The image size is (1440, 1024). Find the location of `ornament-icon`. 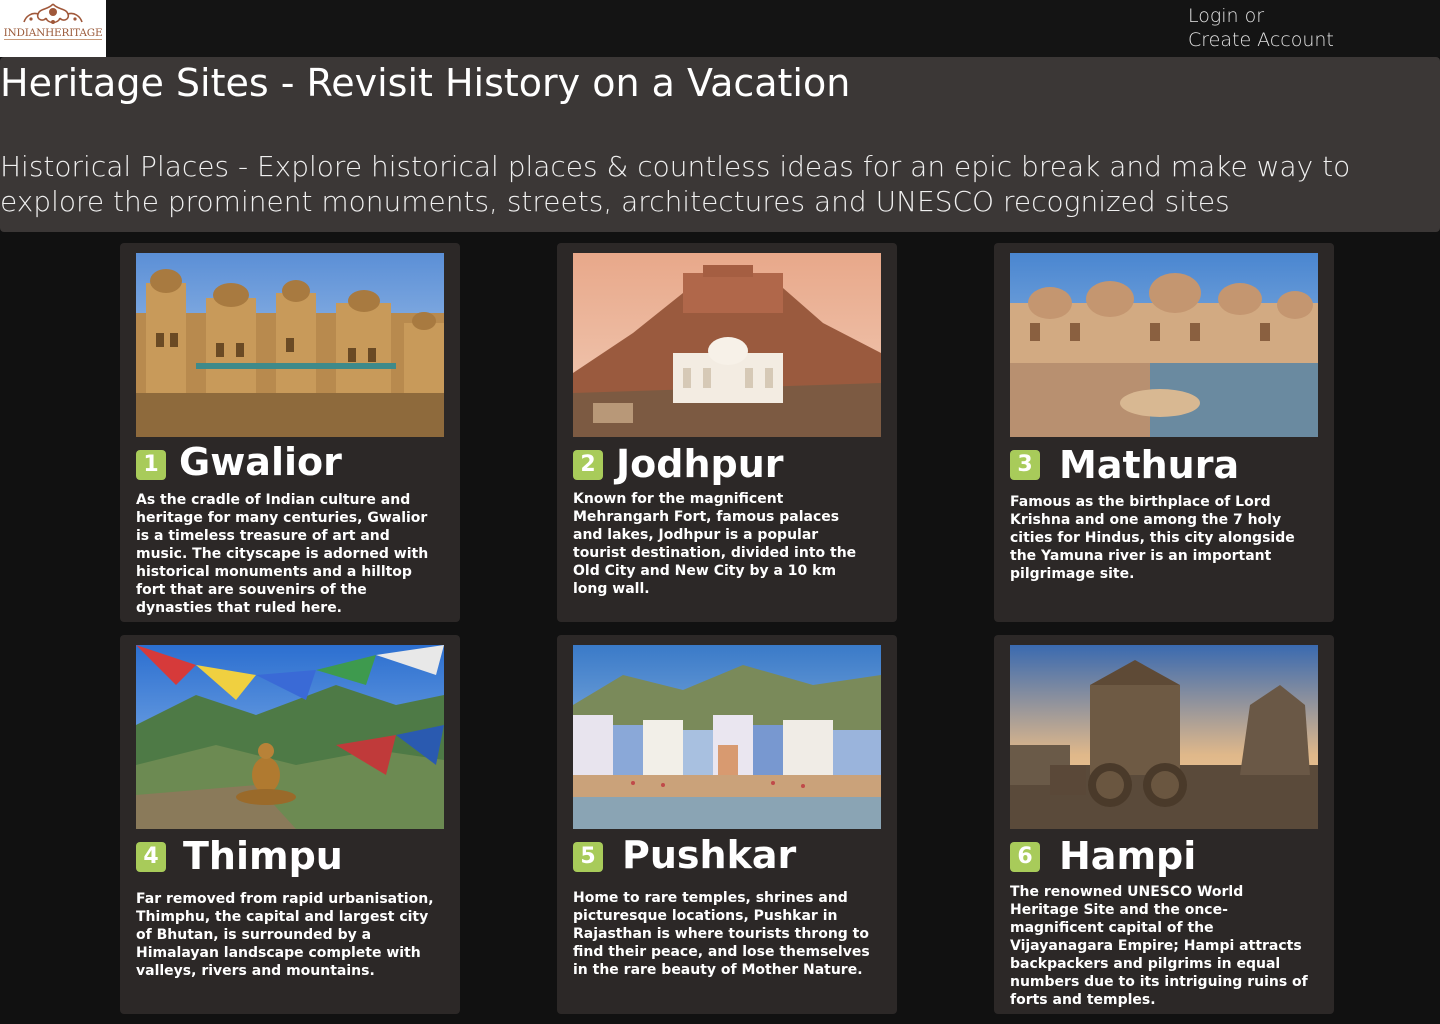

ornament-icon is located at coordinates (53, 13).